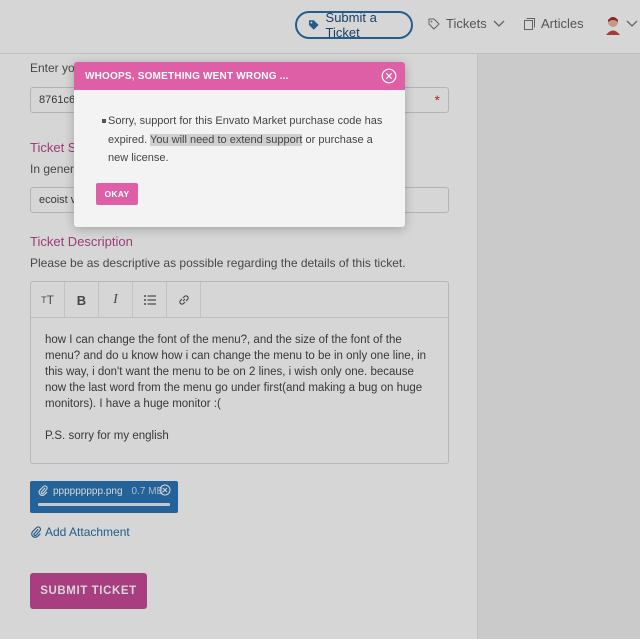 The image size is (640, 639). I want to click on modal-message-highlight: You will need to extend support, so click(226, 139).